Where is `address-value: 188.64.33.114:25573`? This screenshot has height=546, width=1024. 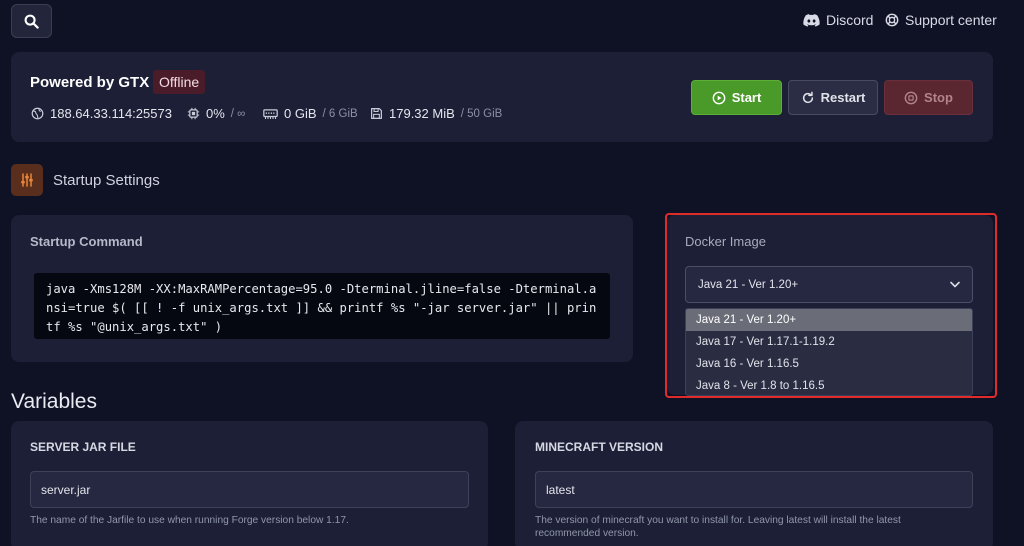
address-value: 188.64.33.114:25573 is located at coordinates (111, 113).